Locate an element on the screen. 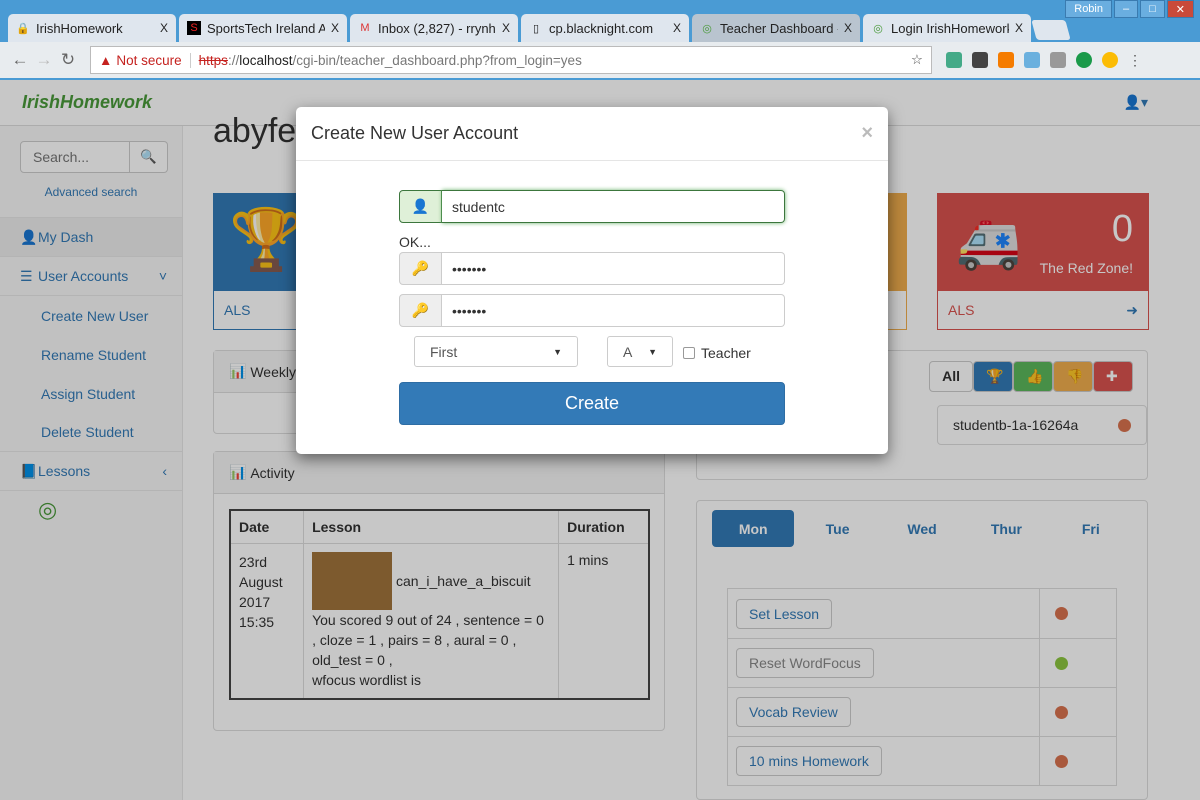 The height and width of the screenshot is (800, 1200). close-window-button: ✕ is located at coordinates (1180, 9).